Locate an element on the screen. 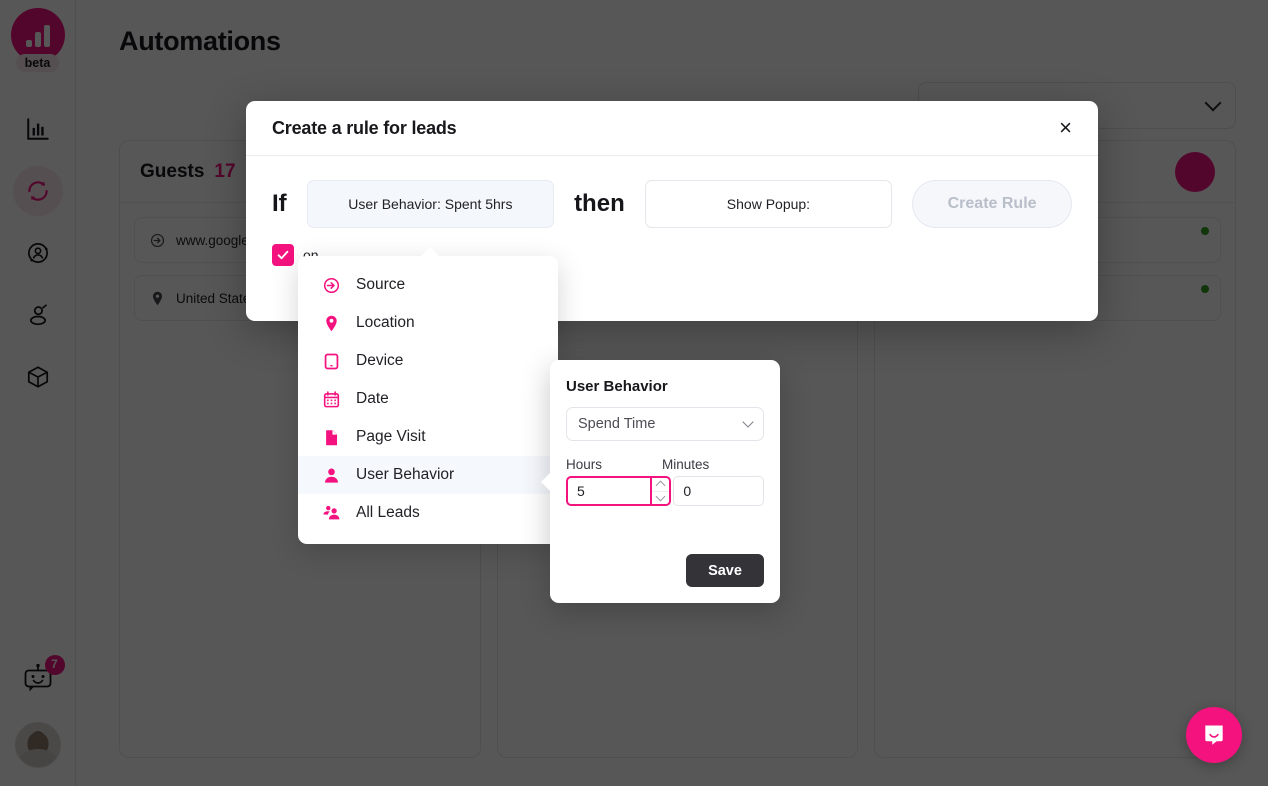 The height and width of the screenshot is (786, 1268). minutes-label: Minutes is located at coordinates (686, 464).